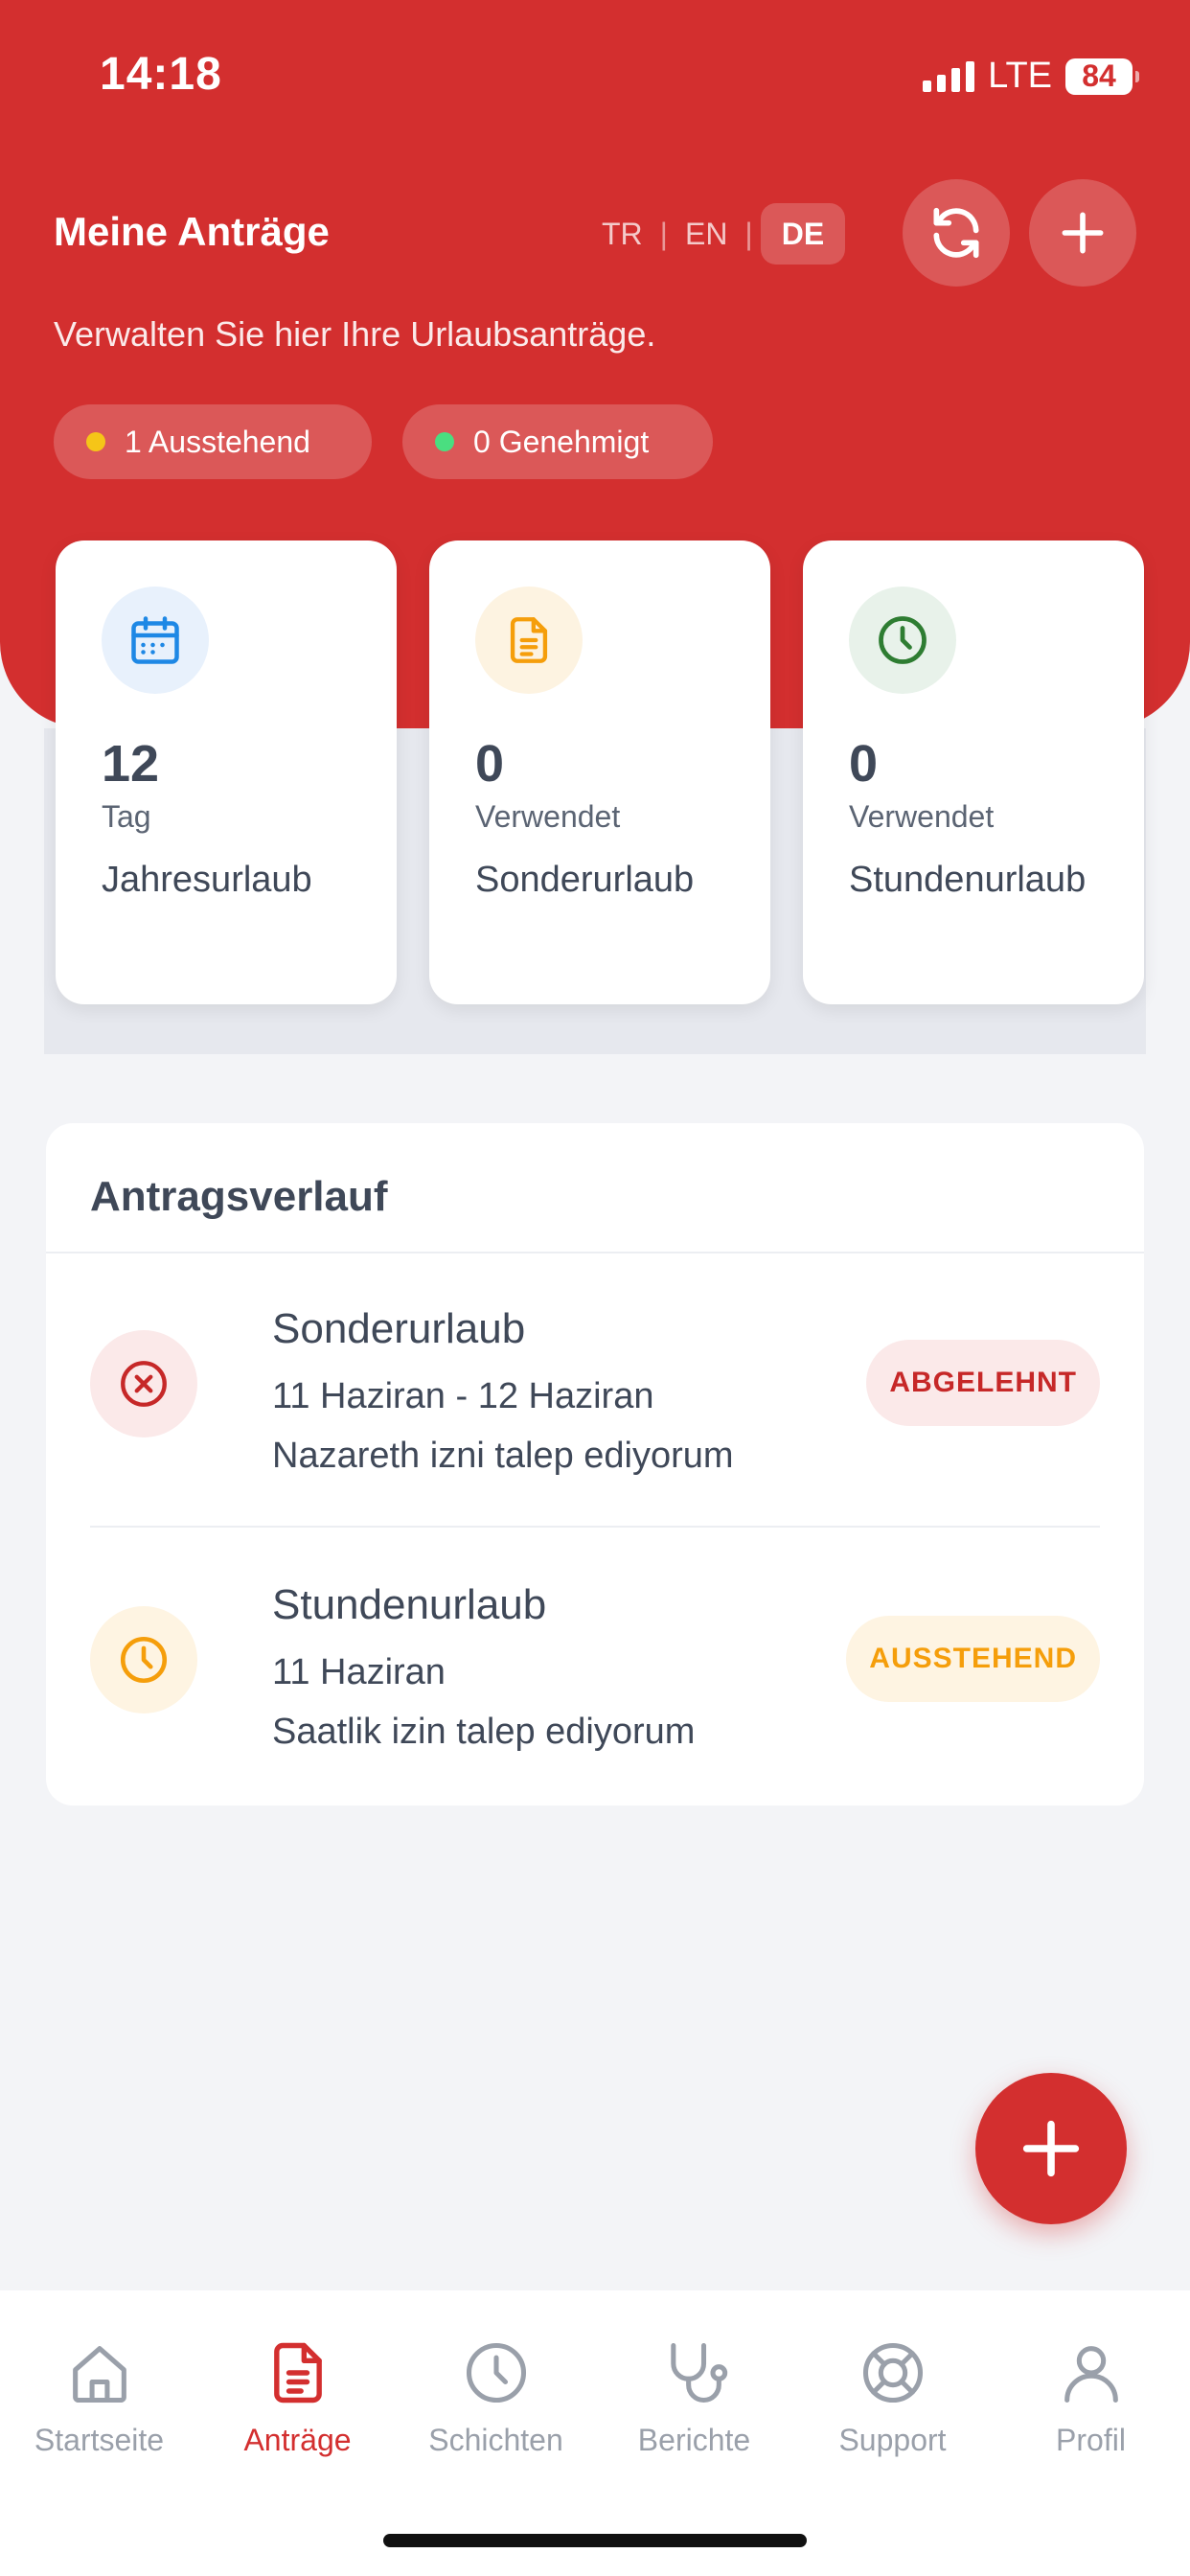  What do you see at coordinates (595, 2540) in the screenshot?
I see `home-indicator` at bounding box center [595, 2540].